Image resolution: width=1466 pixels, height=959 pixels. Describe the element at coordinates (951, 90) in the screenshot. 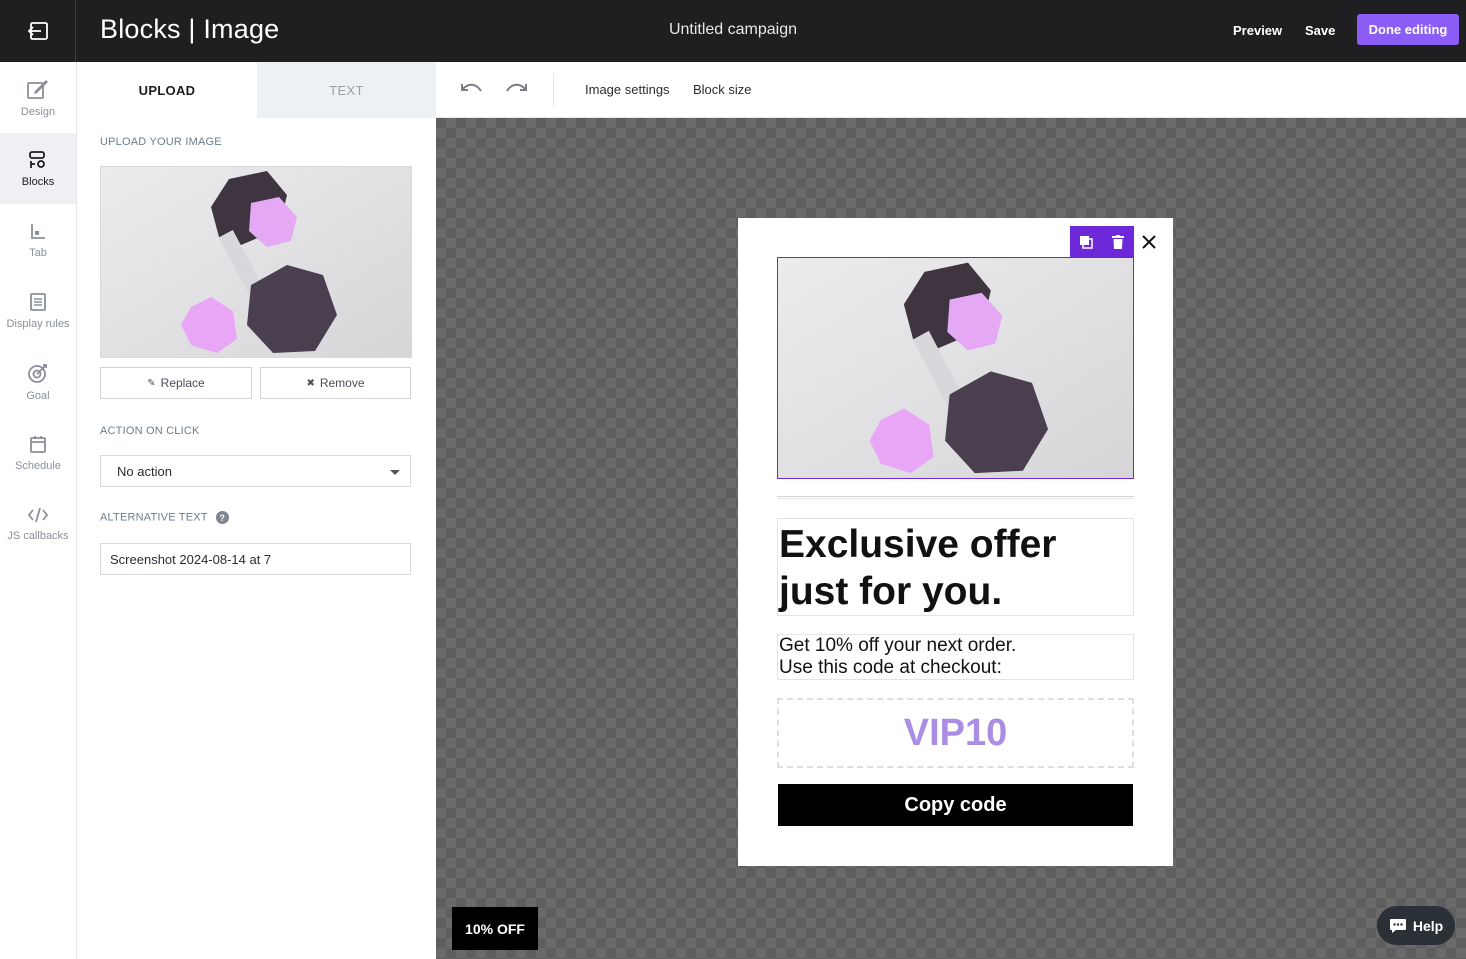

I see `editor-toolbar: Image settings Block size` at that location.